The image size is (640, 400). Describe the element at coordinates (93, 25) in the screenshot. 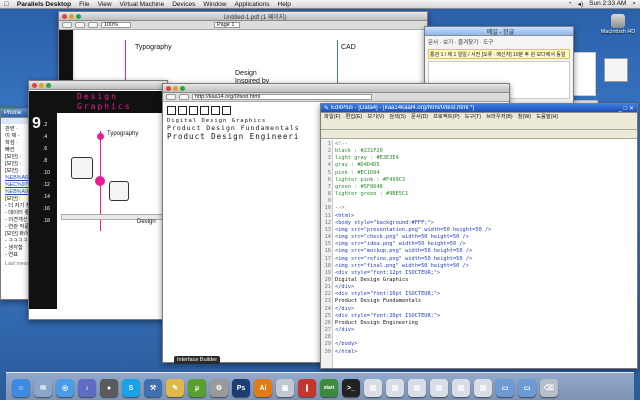

I see `next-button` at that location.